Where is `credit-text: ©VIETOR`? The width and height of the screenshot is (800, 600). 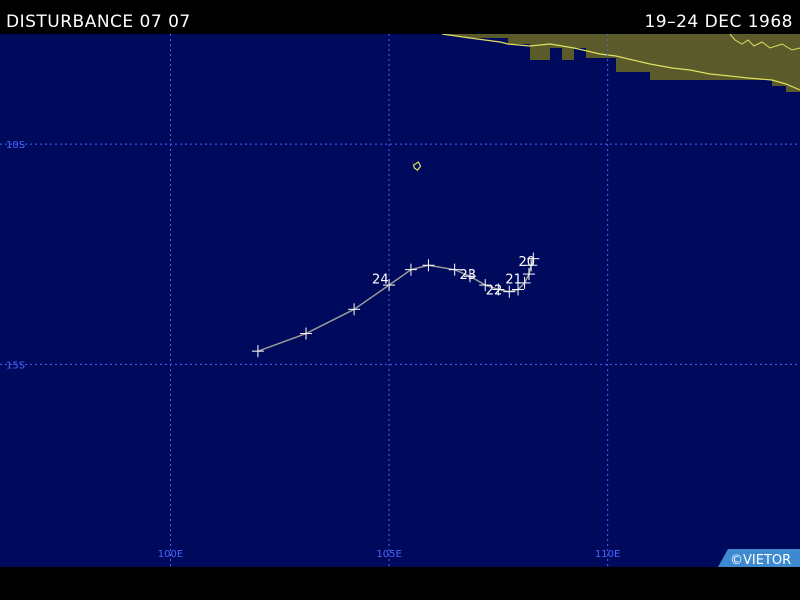
credit-text: ©VIETOR is located at coordinates (760, 560).